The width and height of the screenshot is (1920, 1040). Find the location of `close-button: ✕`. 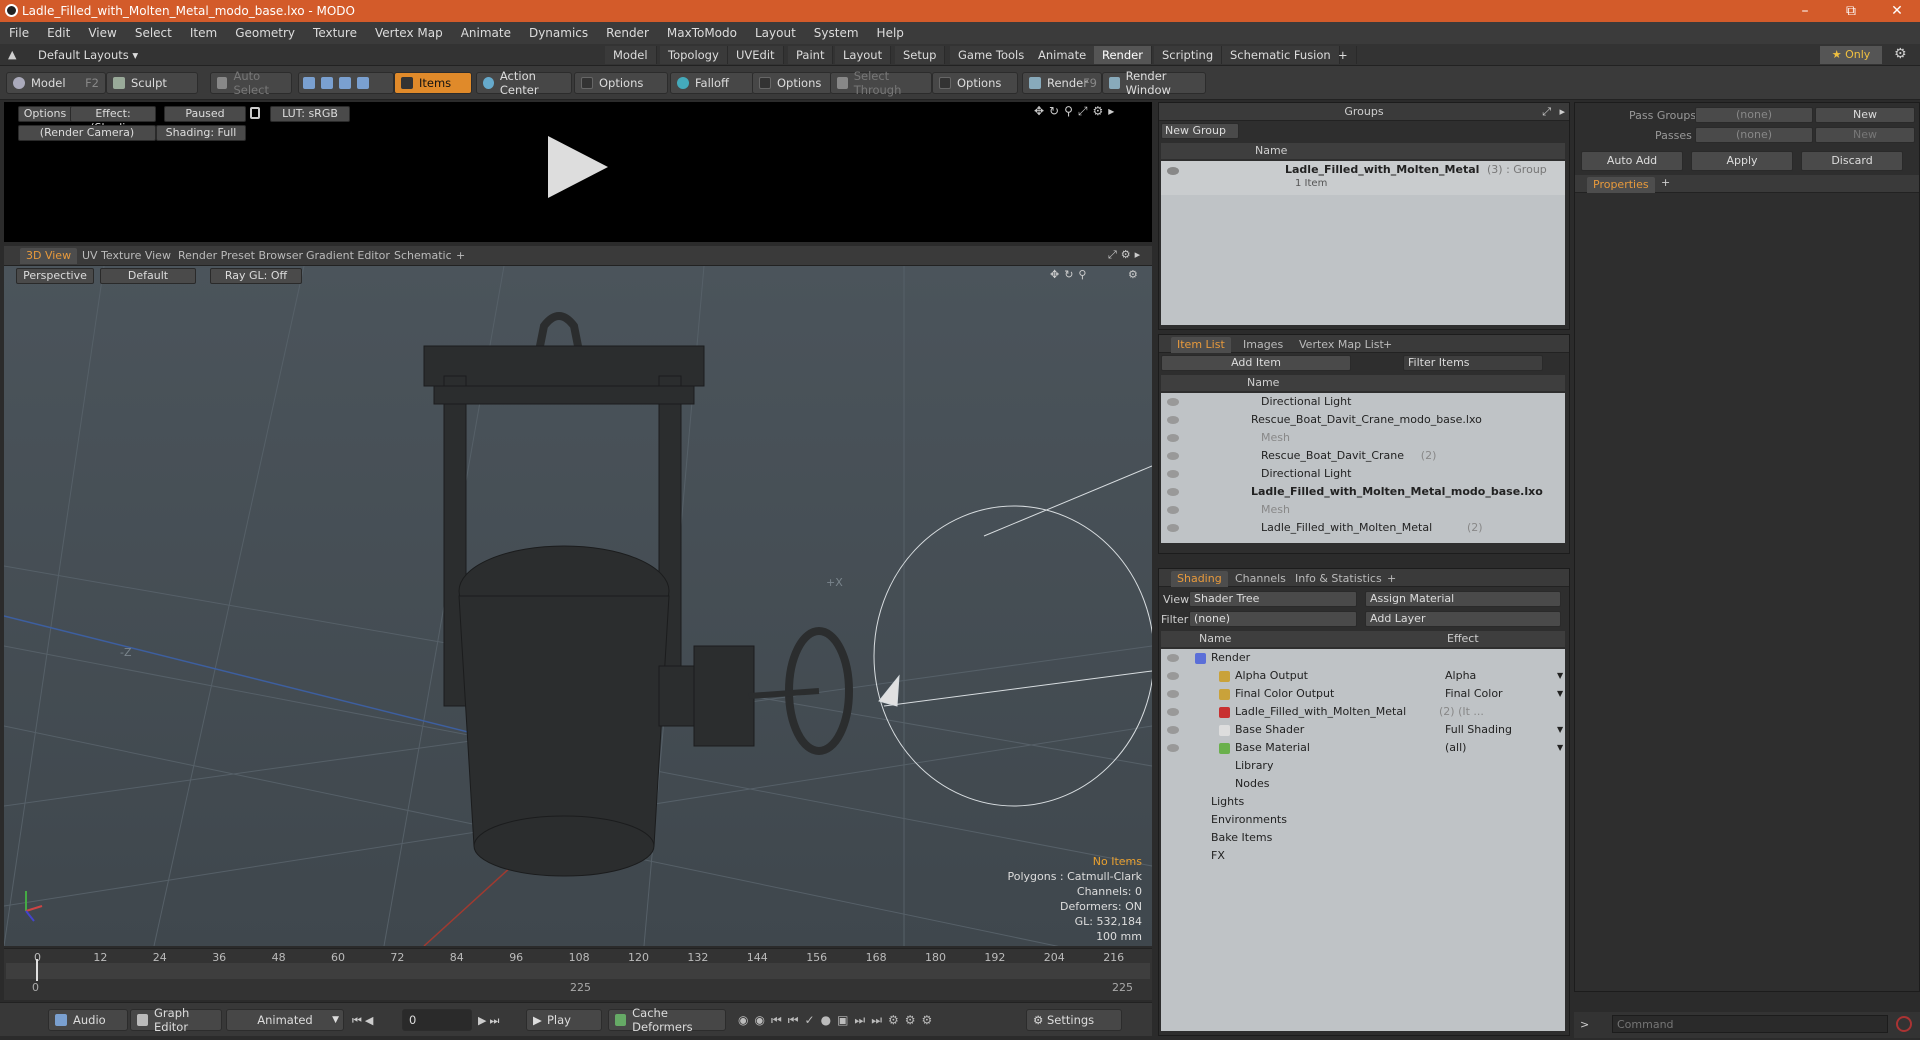

close-button: ✕ is located at coordinates (1897, 11).